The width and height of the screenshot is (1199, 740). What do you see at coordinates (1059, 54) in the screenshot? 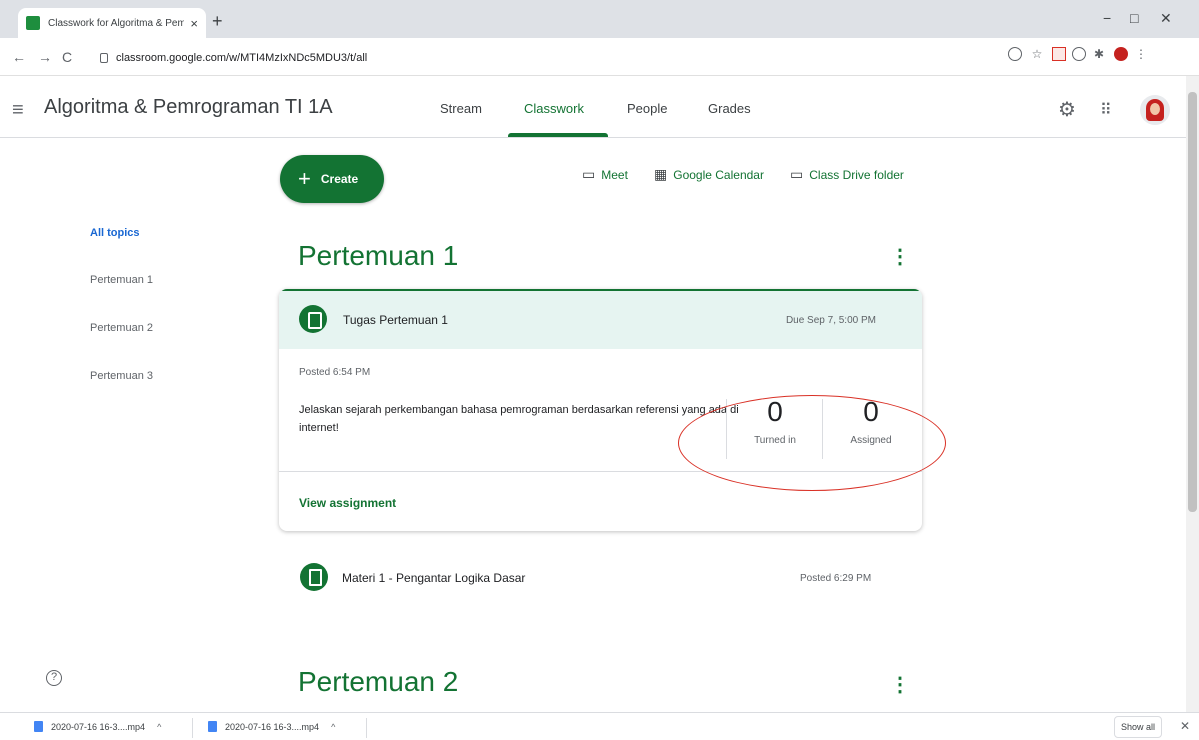
I see `extension-icon` at bounding box center [1059, 54].